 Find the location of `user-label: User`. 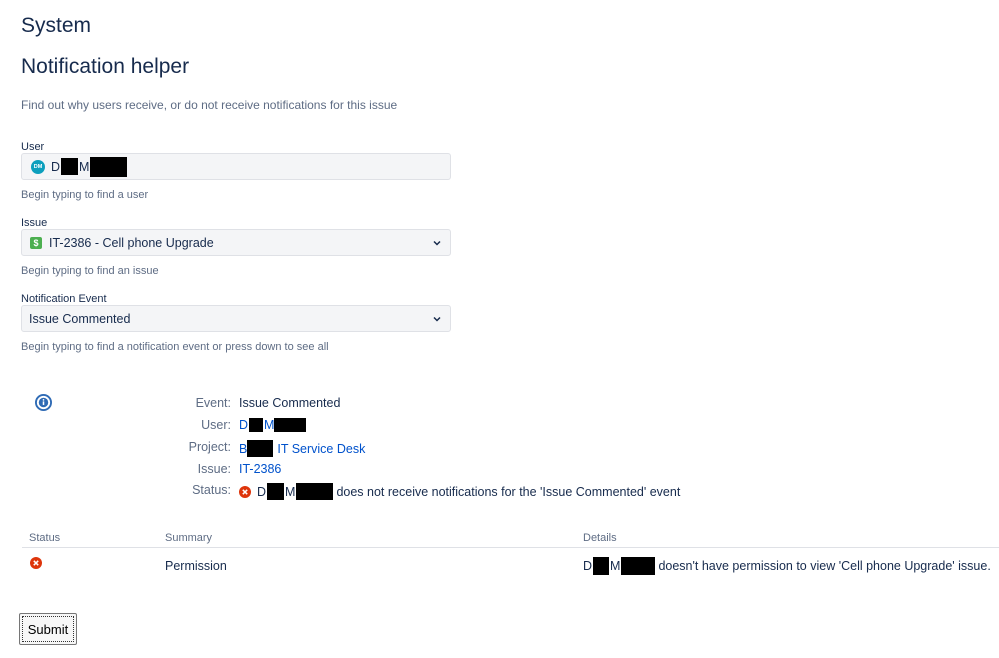

user-label: User is located at coordinates (33, 147).